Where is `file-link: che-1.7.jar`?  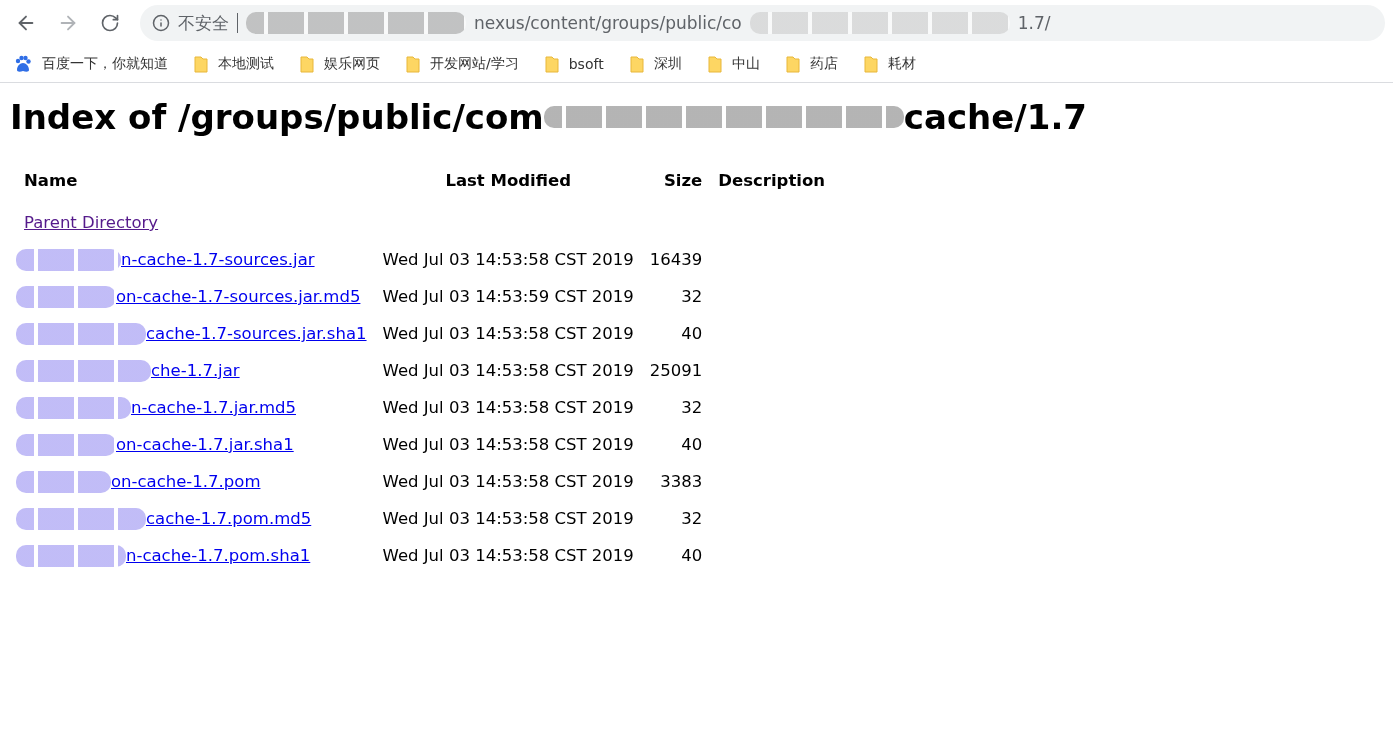 file-link: che-1.7.jar is located at coordinates (195, 370).